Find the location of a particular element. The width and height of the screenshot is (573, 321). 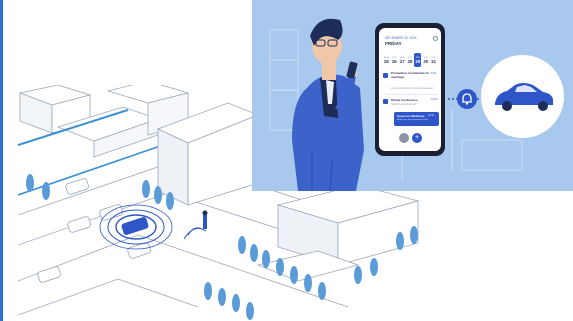

event-time: 11:00 is located at coordinates (431, 115).